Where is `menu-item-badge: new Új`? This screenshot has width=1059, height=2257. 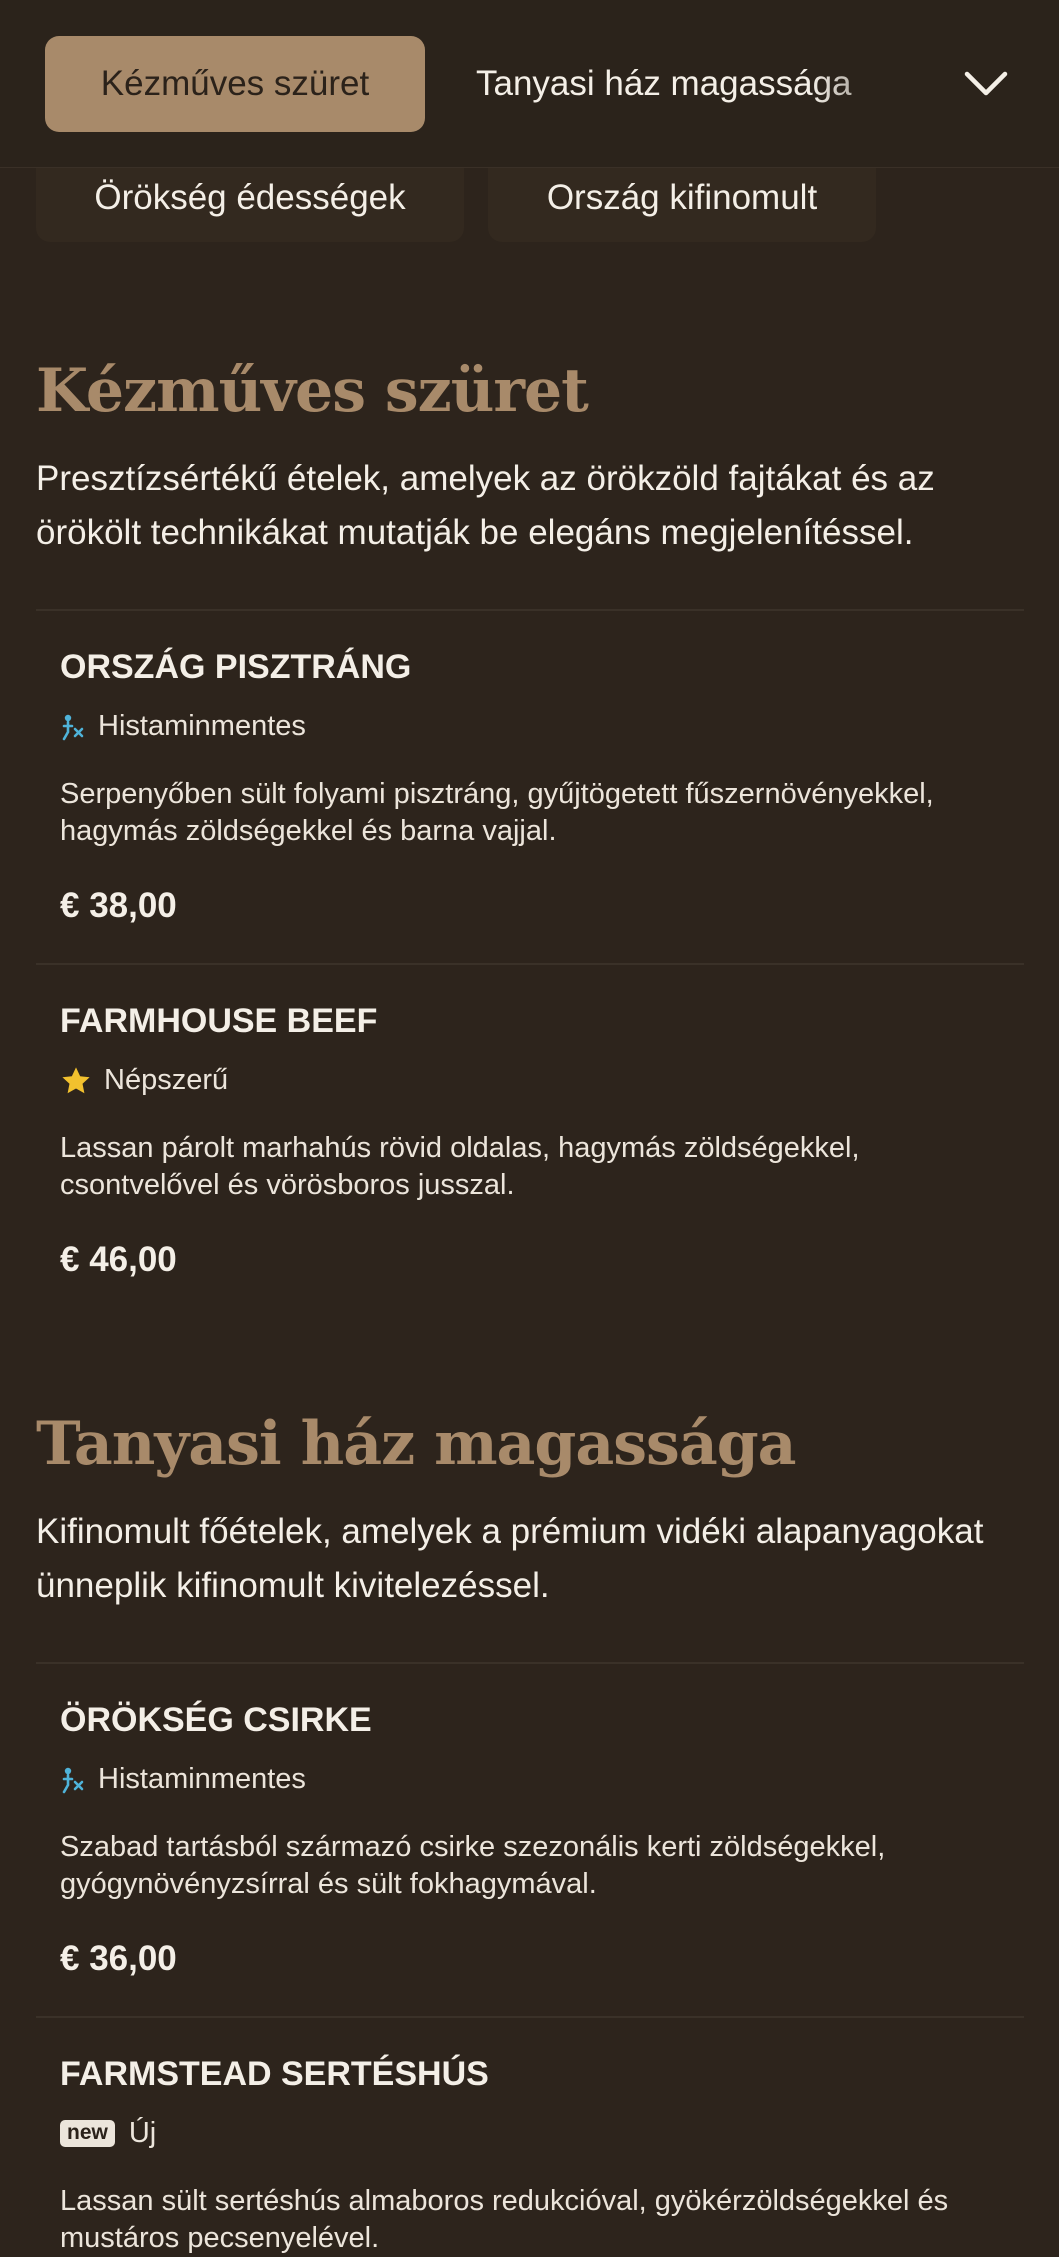
menu-item-badge: new Új is located at coordinates (108, 2133).